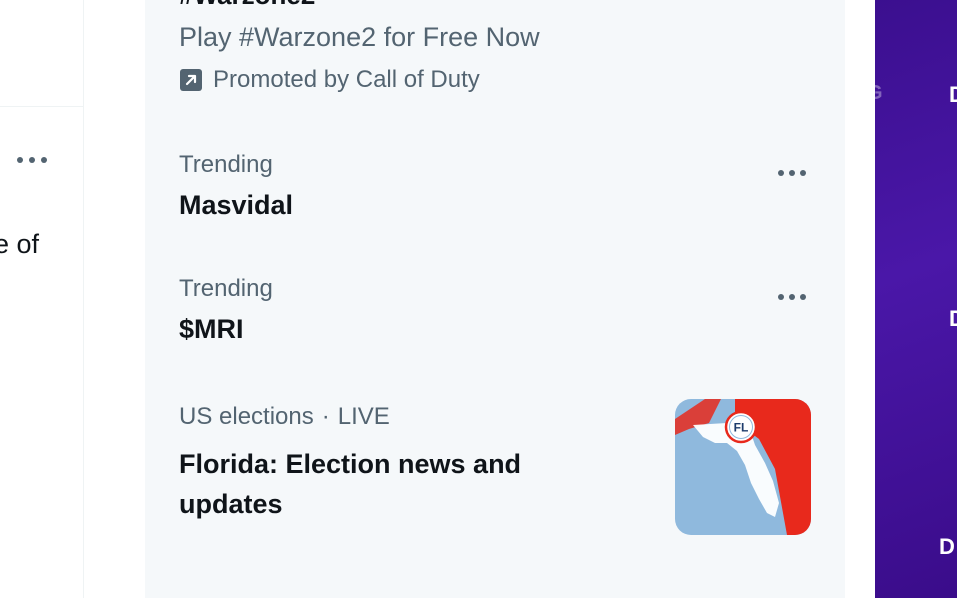  Describe the element at coordinates (916, 299) in the screenshot. I see `side-panel: G D D D` at that location.